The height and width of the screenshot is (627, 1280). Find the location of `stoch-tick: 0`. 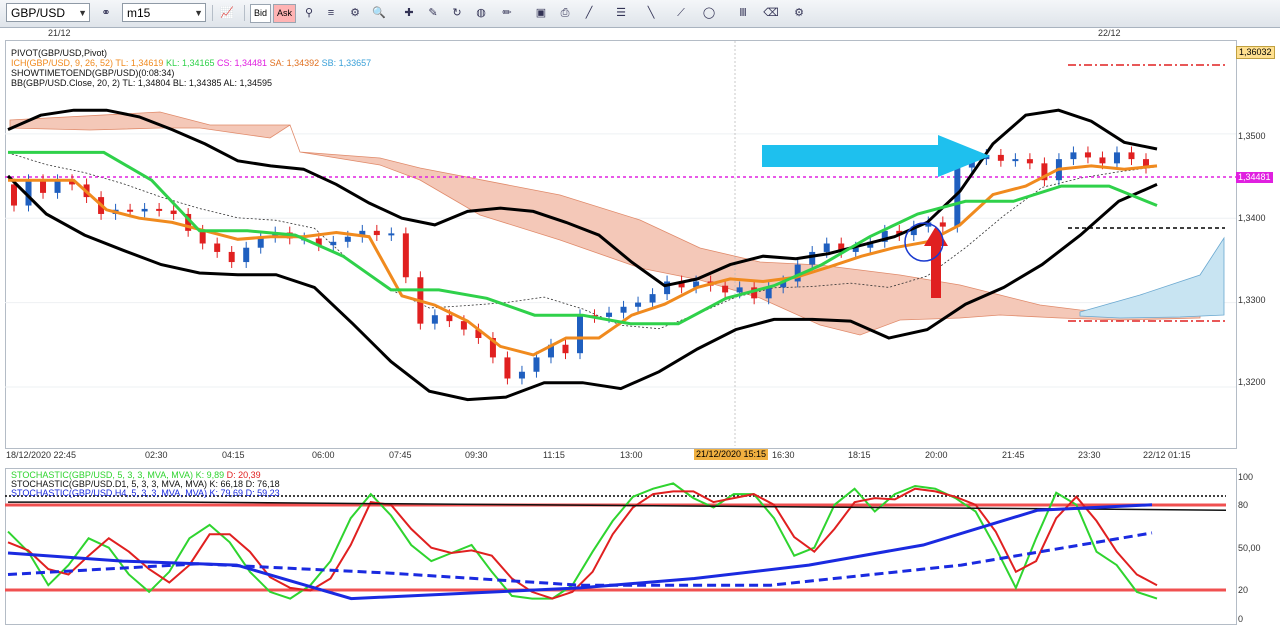

stoch-tick: 0 is located at coordinates (1241, 619).